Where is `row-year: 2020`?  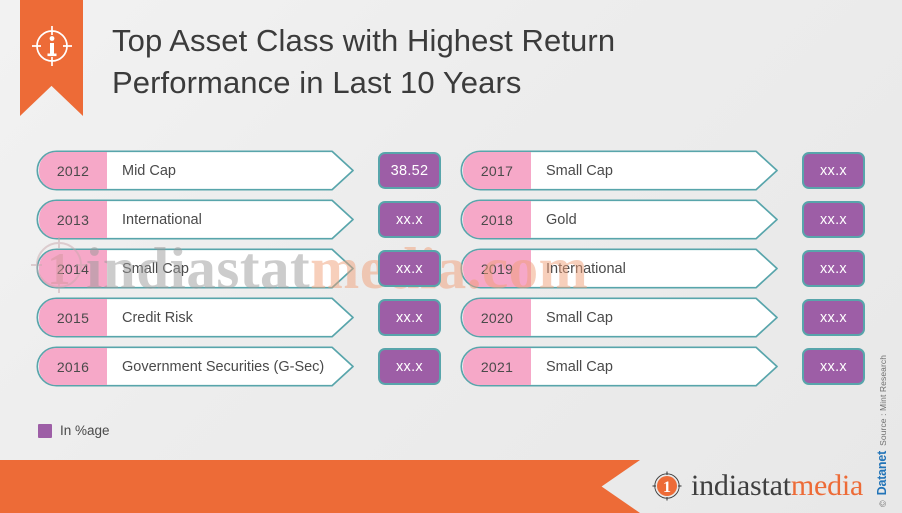
row-year: 2020 is located at coordinates (497, 317).